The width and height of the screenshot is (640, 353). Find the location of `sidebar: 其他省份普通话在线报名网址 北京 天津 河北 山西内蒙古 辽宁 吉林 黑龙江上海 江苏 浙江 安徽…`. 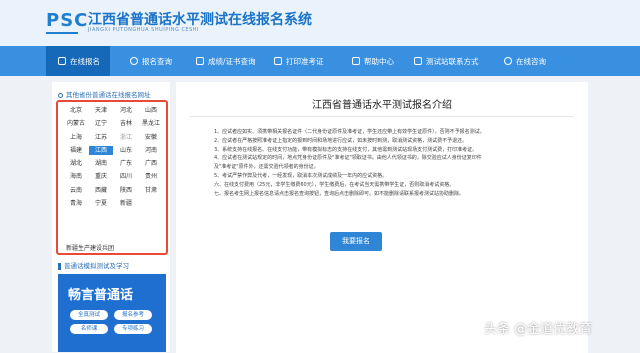

sidebar: 其他省份普通话在线报名网址 北京 天津 河北 山西内蒙古 辽宁 吉林 黑龙江上海 江苏 浙江 安徽… is located at coordinates (111, 217).